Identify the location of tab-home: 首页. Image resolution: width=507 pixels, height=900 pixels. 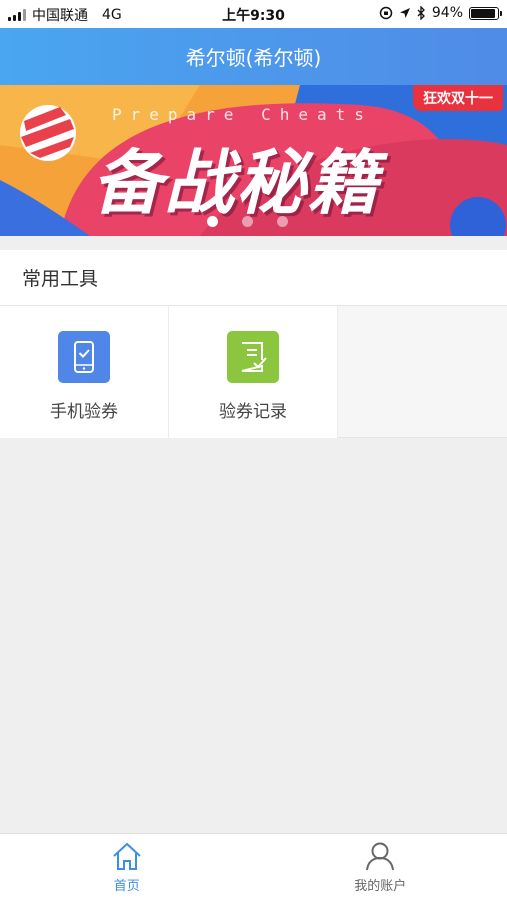
(127, 867).